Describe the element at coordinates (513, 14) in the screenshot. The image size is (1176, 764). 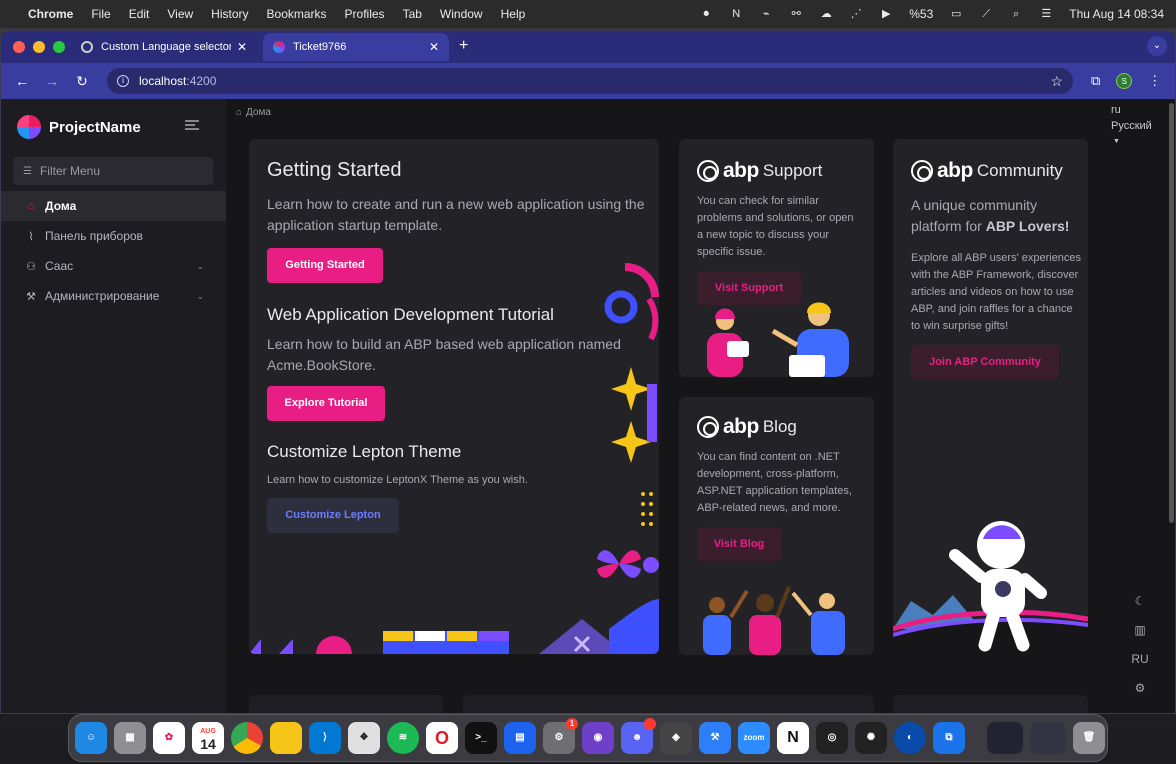
I see `menu-help: Help` at that location.